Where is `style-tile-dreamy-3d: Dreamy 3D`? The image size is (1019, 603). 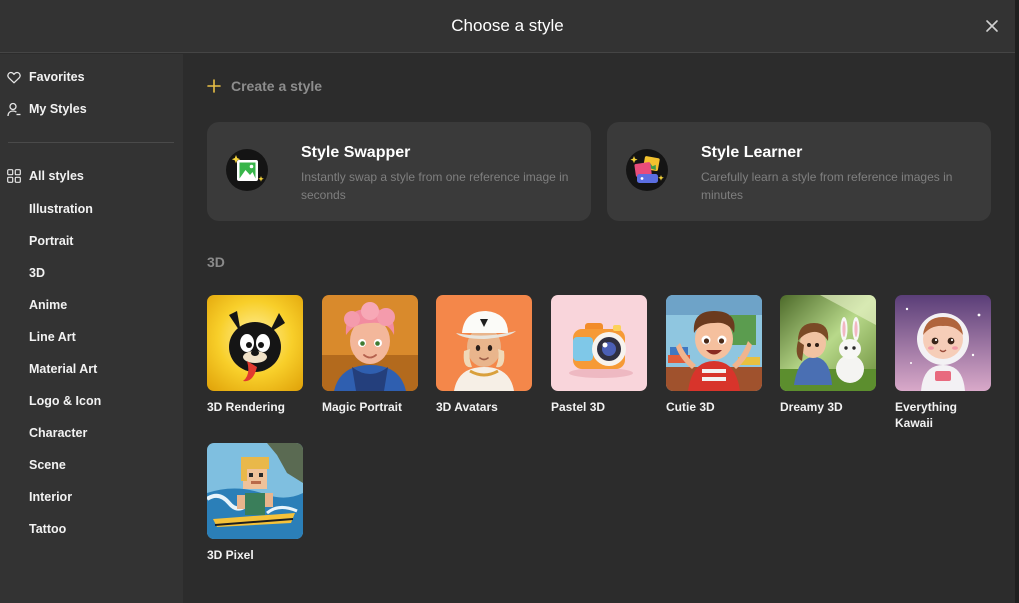 style-tile-dreamy-3d: Dreamy 3D is located at coordinates (828, 355).